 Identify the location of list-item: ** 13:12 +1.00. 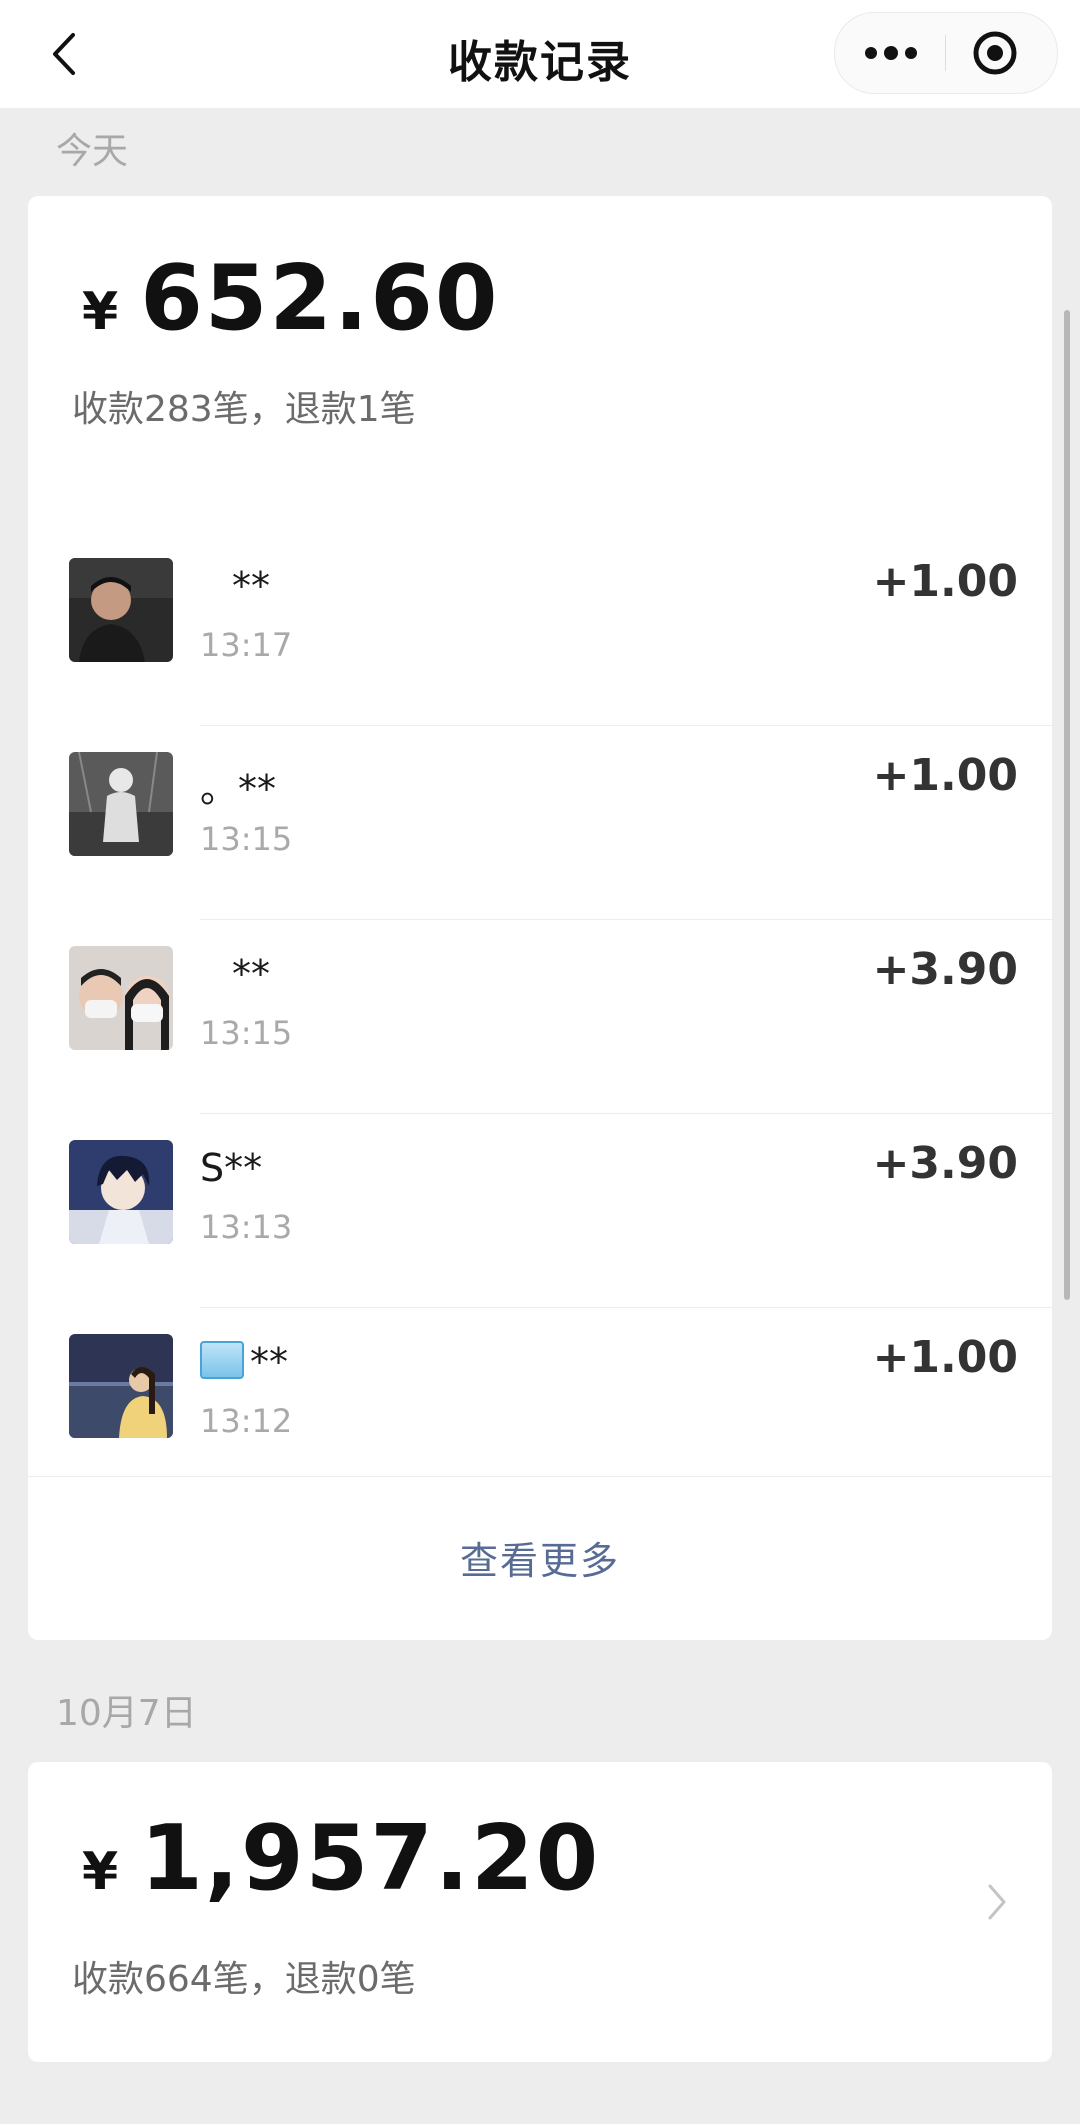
(540, 1405).